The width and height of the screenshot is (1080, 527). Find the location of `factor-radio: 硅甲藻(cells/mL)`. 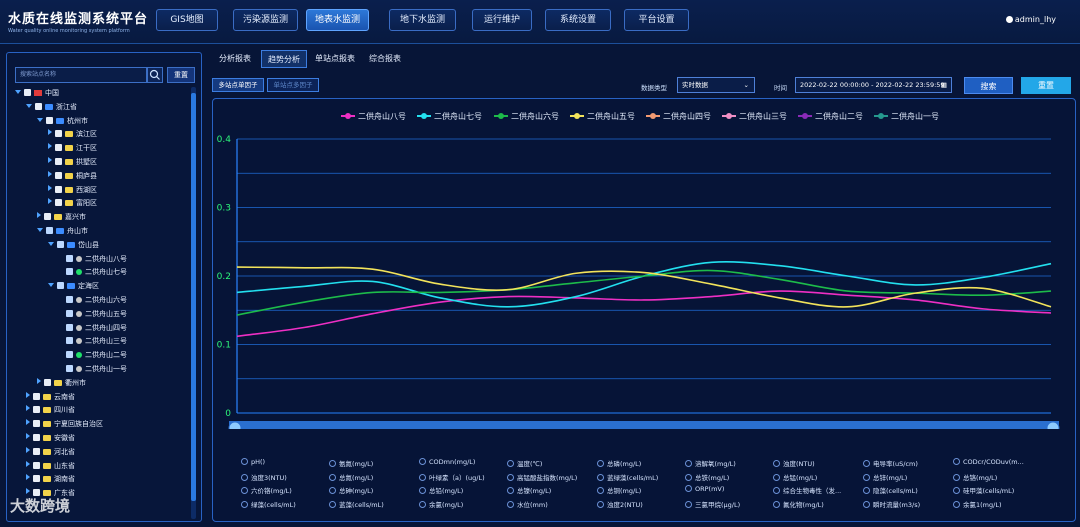

factor-radio: 硅甲藻(cells/mL) is located at coordinates (983, 490).